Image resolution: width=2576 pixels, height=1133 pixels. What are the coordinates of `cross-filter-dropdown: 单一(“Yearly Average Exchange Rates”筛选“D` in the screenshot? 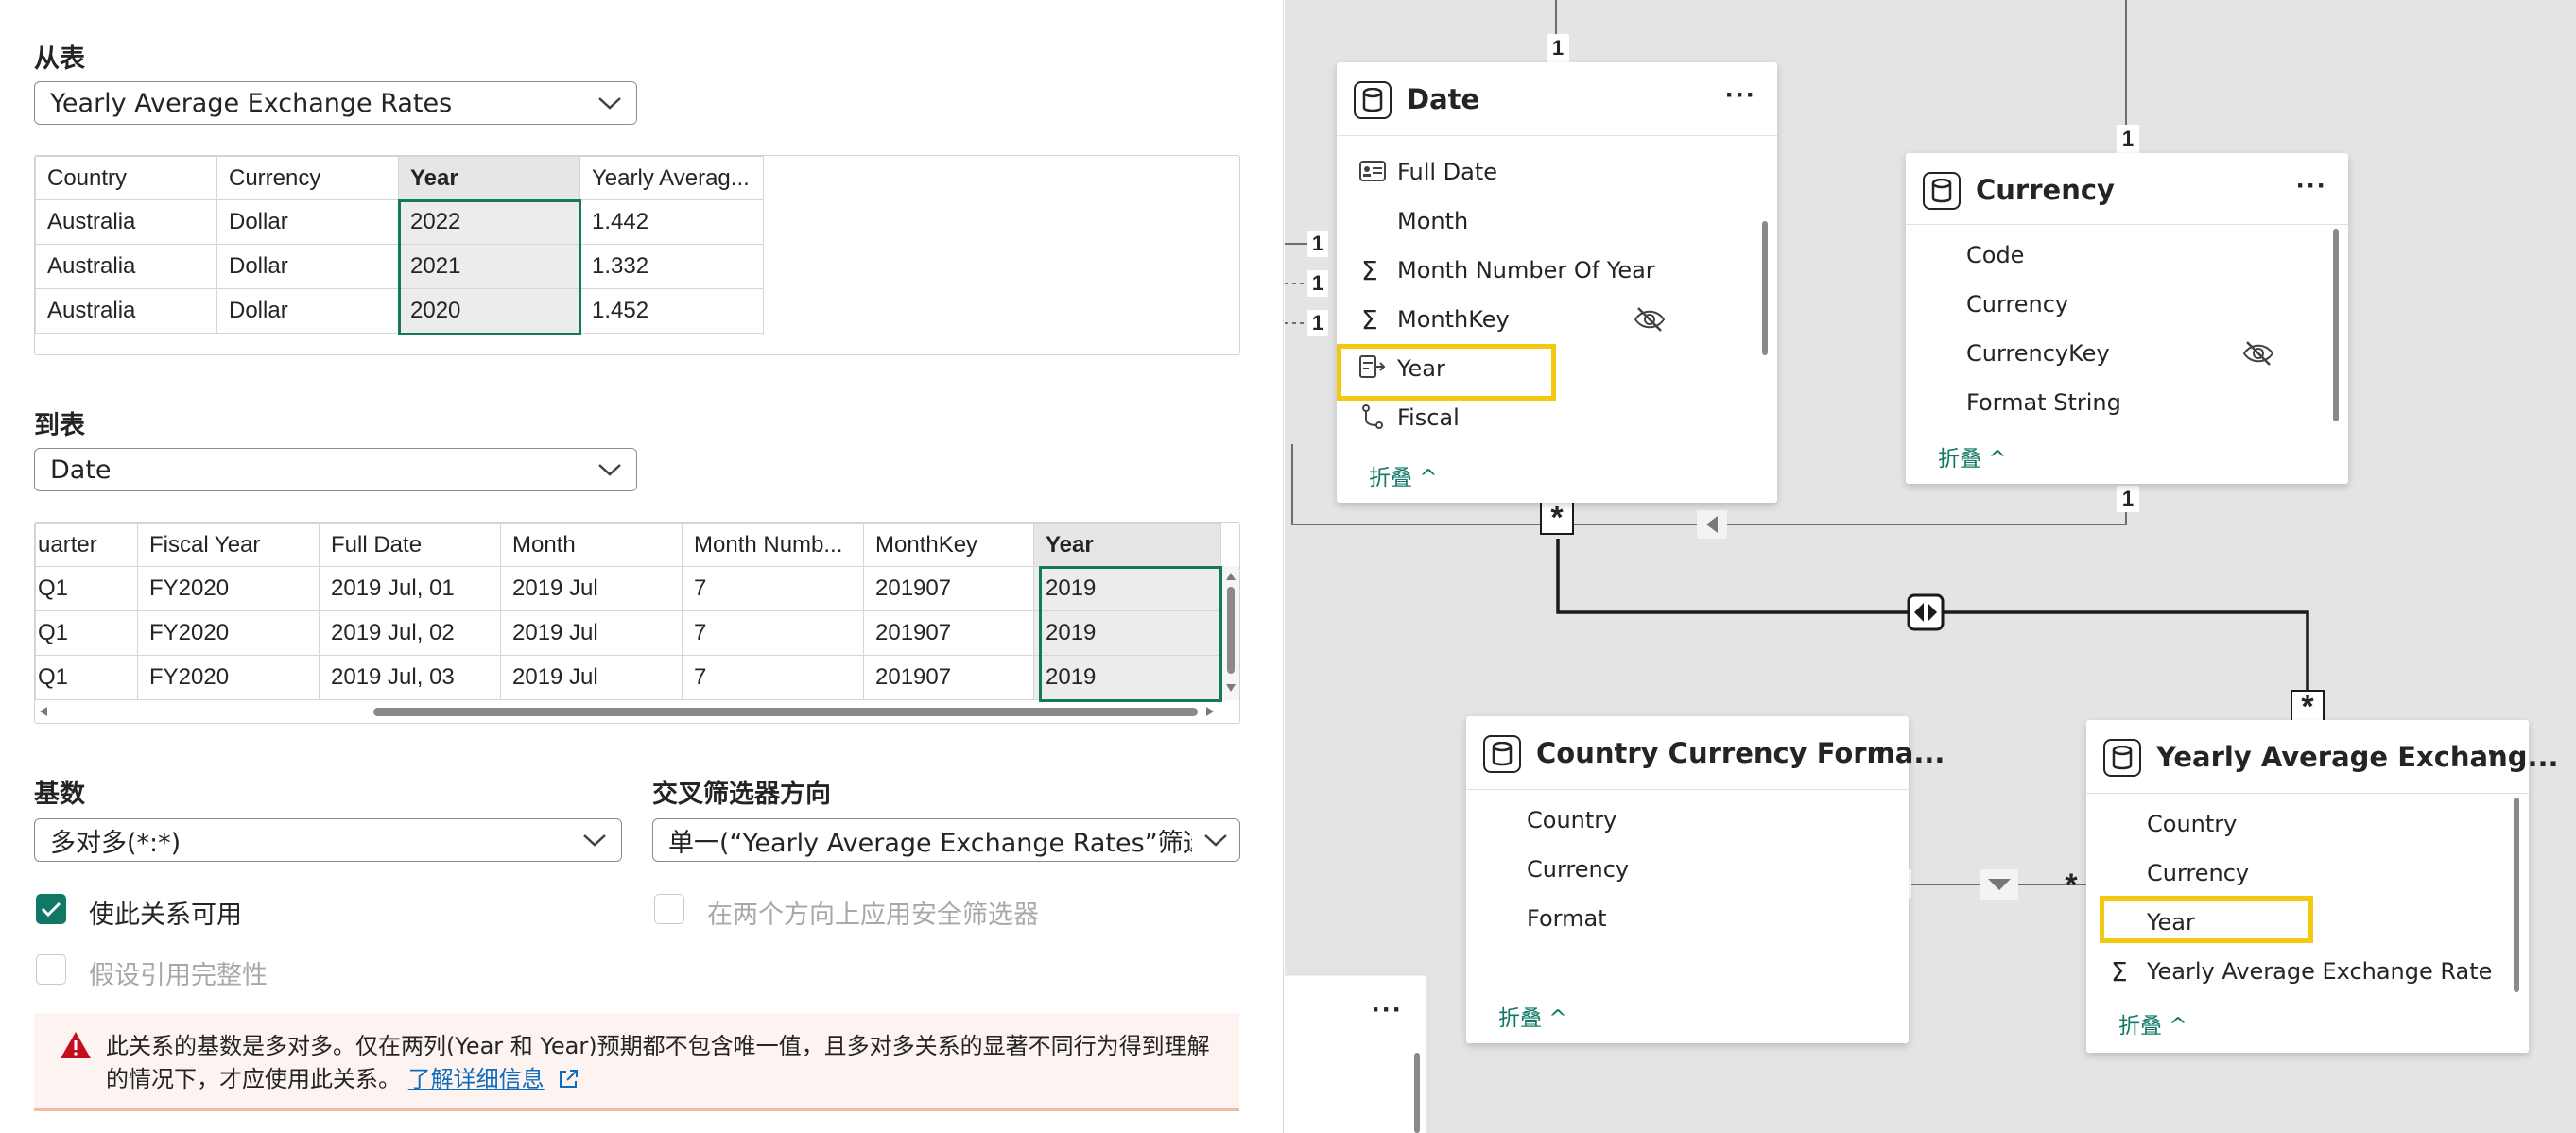 It's located at (946, 840).